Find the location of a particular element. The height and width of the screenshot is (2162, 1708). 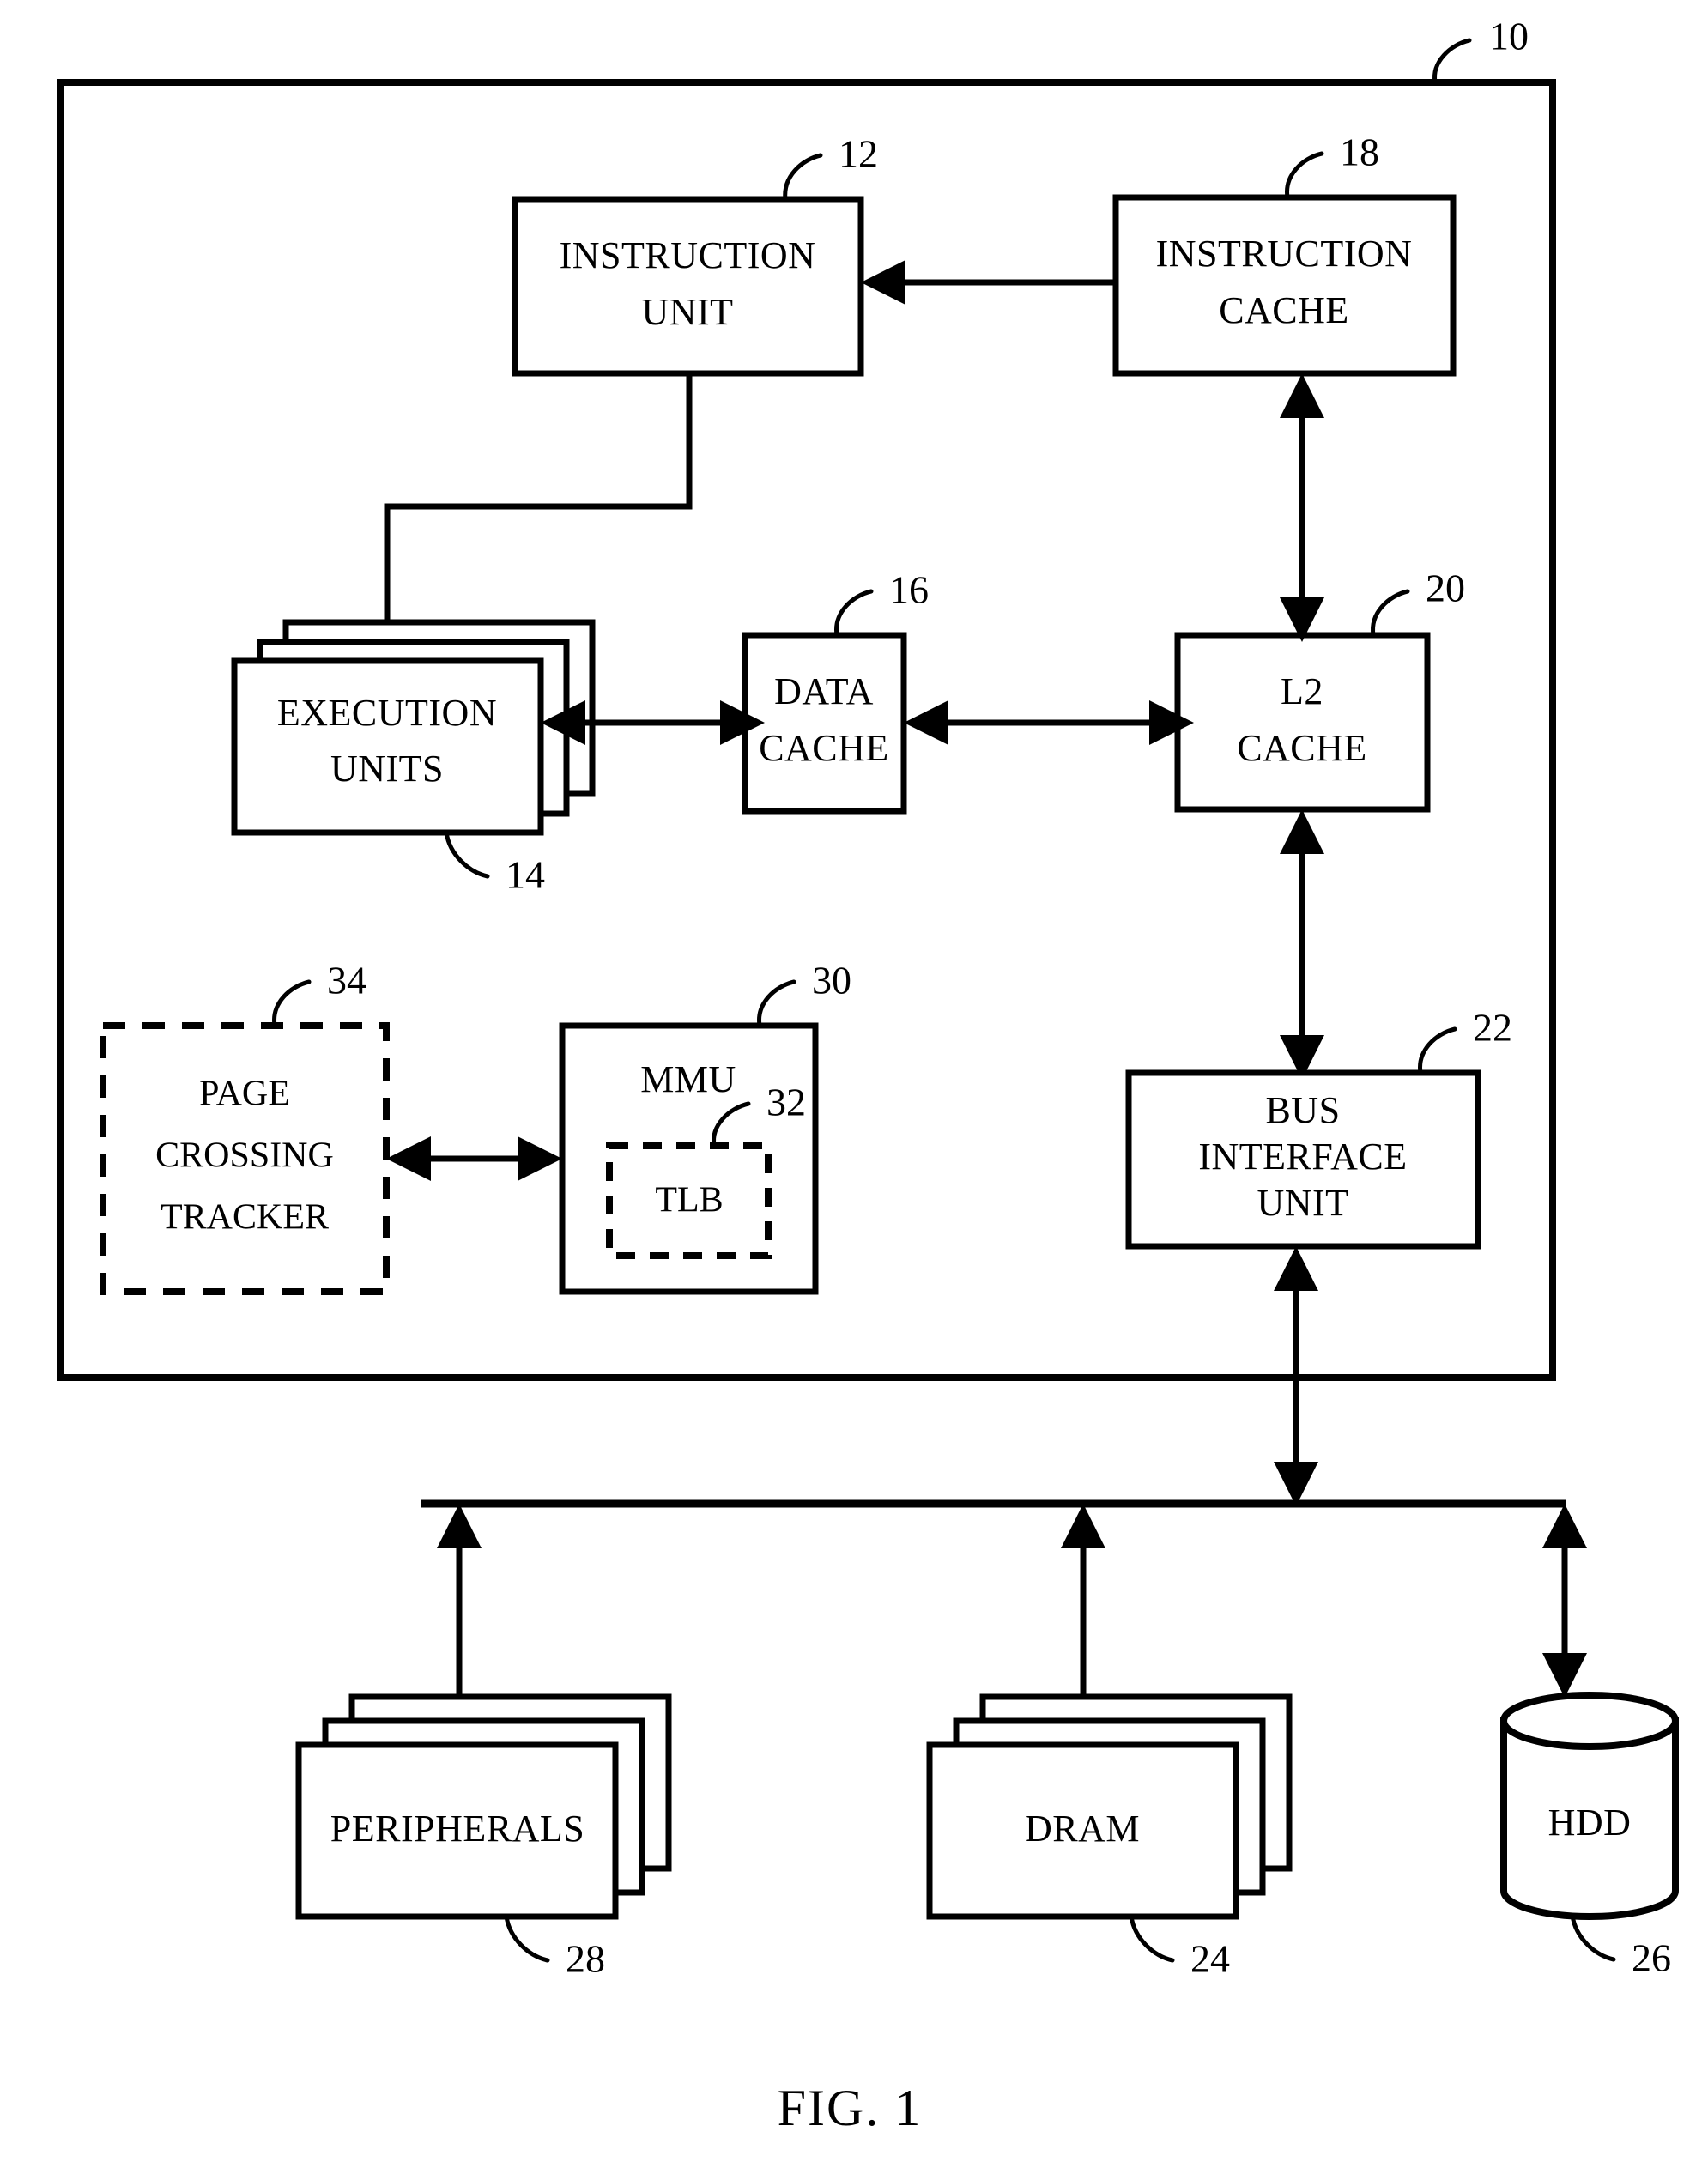

ref-number-28: 28 is located at coordinates (585, 1959).